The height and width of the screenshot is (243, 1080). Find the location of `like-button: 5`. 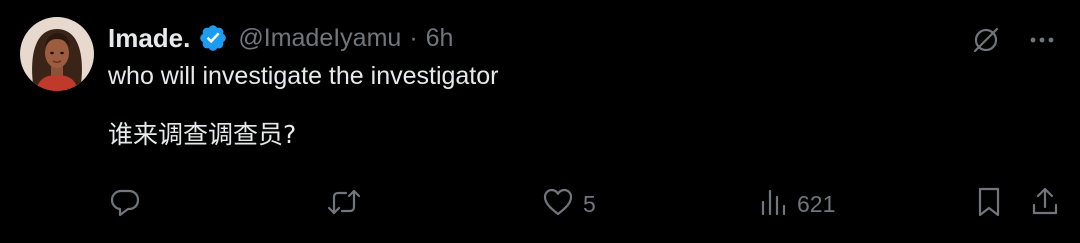

like-button: 5 is located at coordinates (568, 204).